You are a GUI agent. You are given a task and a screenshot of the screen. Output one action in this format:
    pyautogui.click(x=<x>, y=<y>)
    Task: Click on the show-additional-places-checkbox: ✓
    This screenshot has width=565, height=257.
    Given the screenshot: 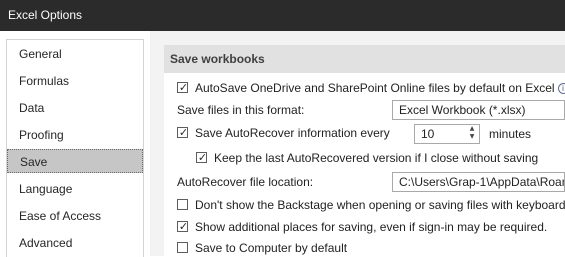 What is the action you would take?
    pyautogui.click(x=182, y=226)
    